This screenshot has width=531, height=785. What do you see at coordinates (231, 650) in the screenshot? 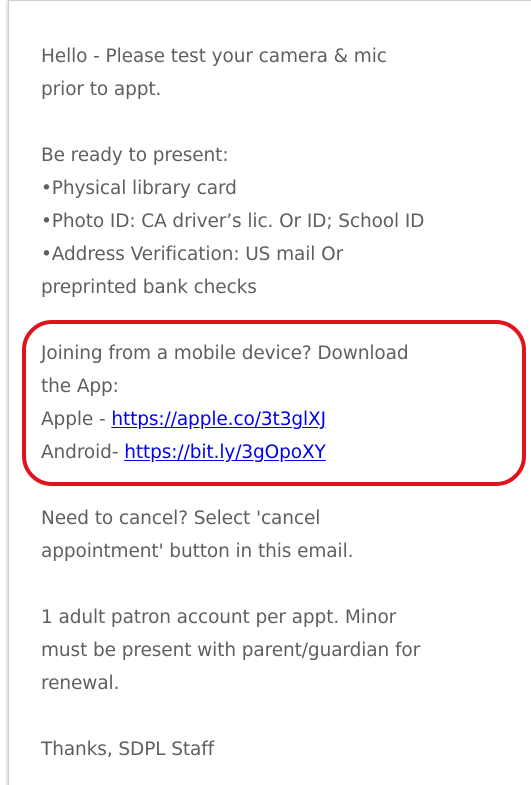
I see `policy-line-2: must be present with parent/guardian for` at bounding box center [231, 650].